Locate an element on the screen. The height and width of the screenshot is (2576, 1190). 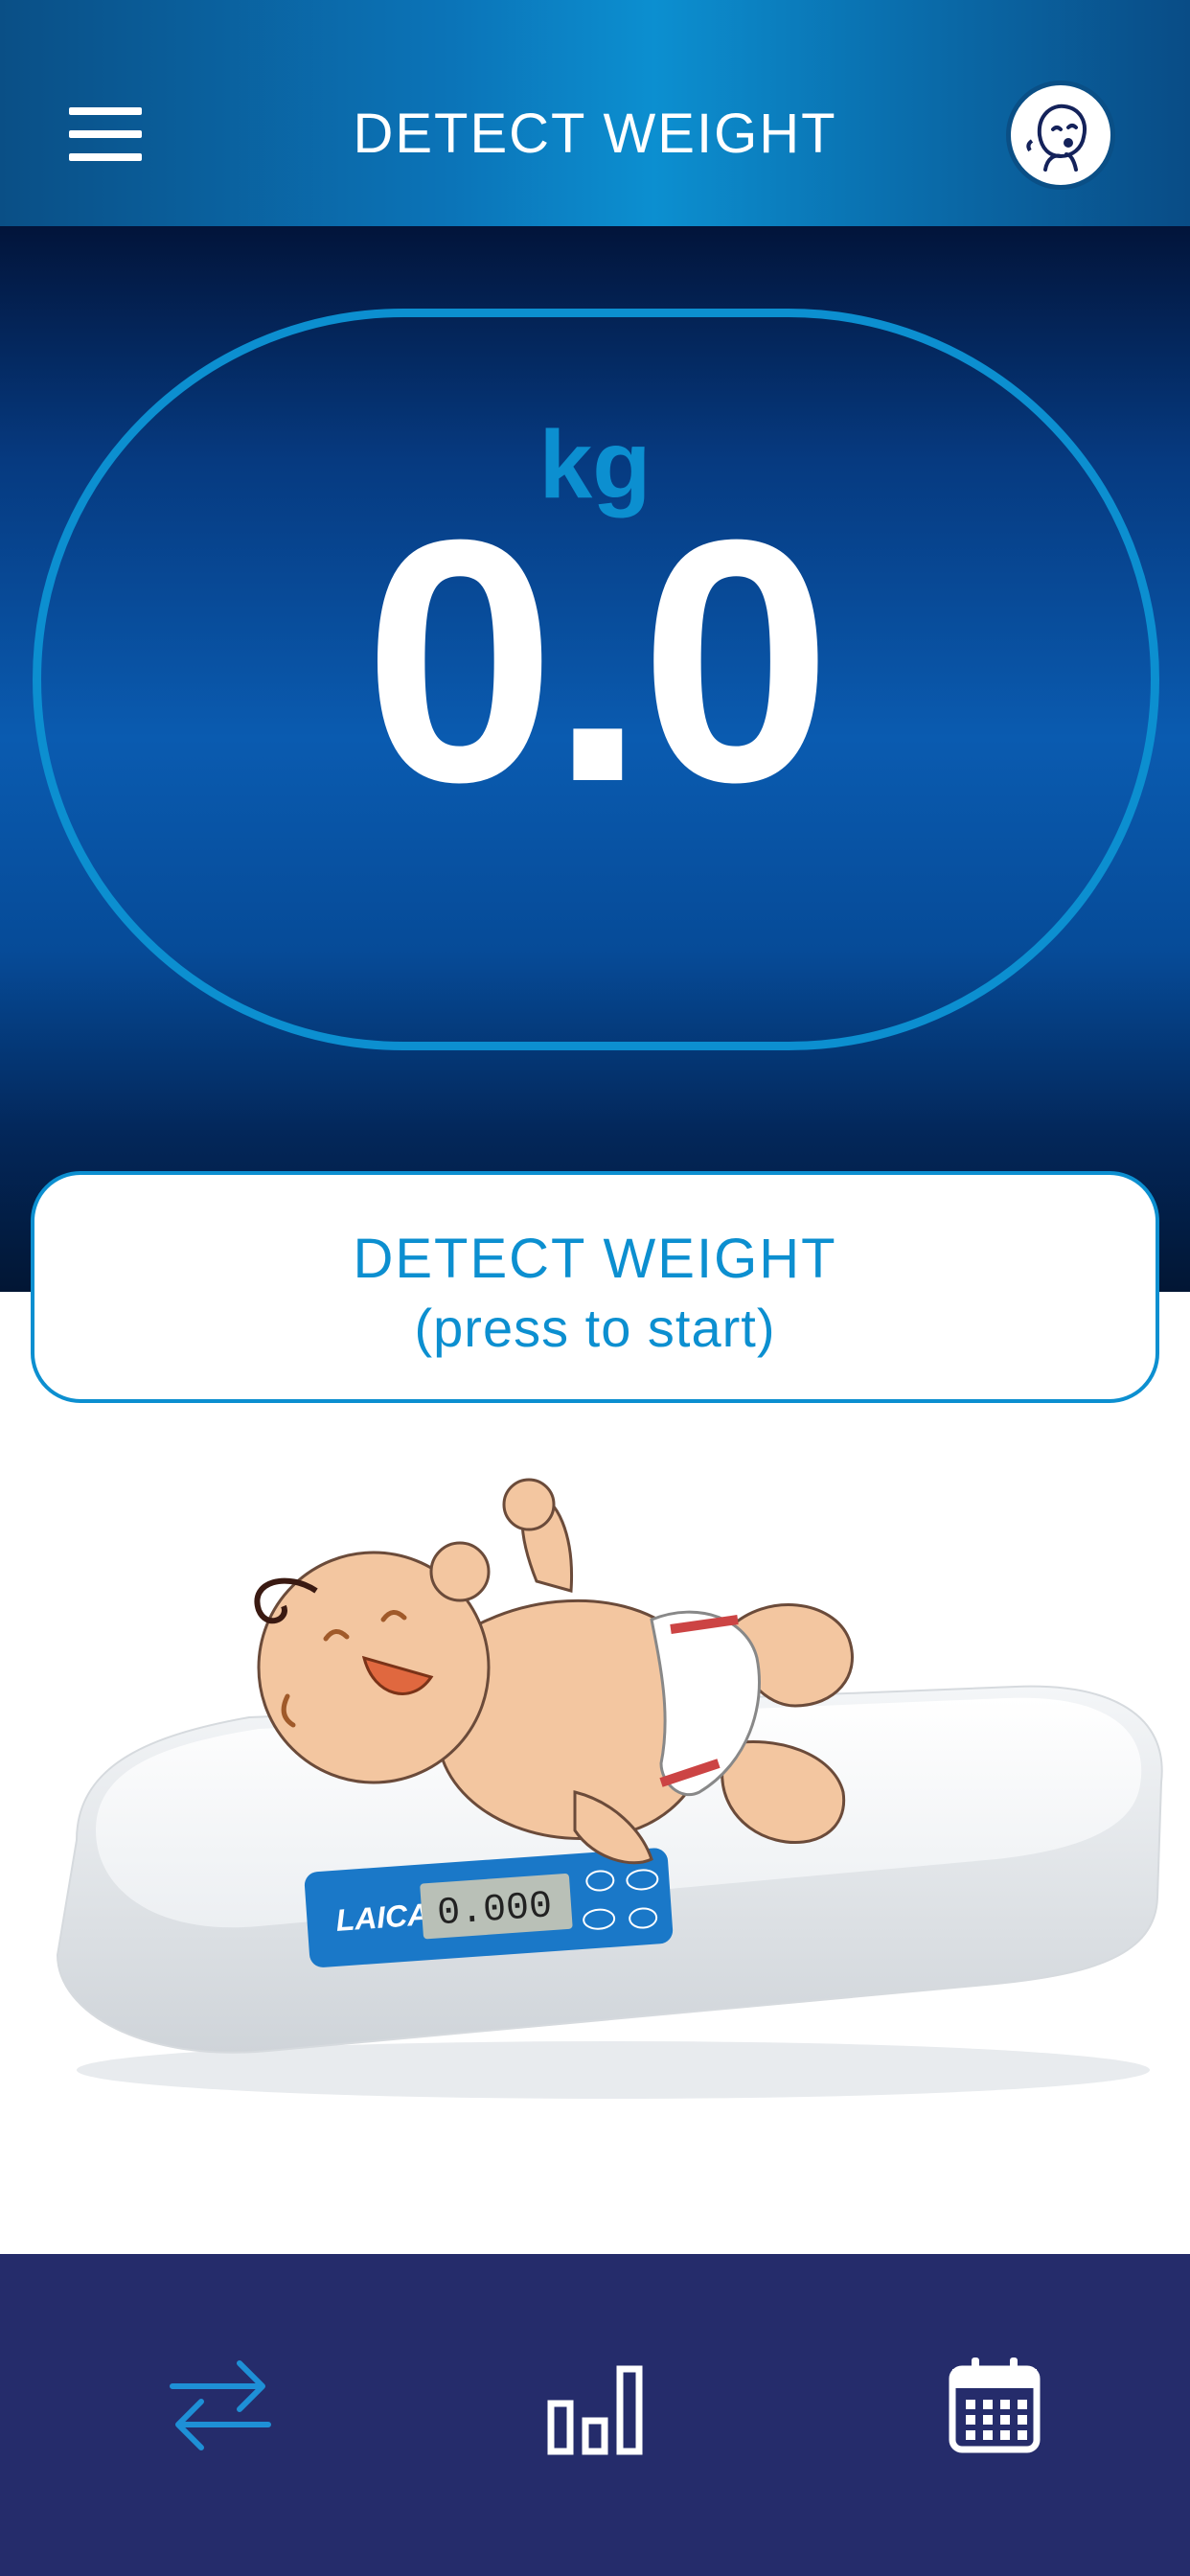
detect-weight-button: DETECT WEIGHT (press to start) is located at coordinates (595, 1287).